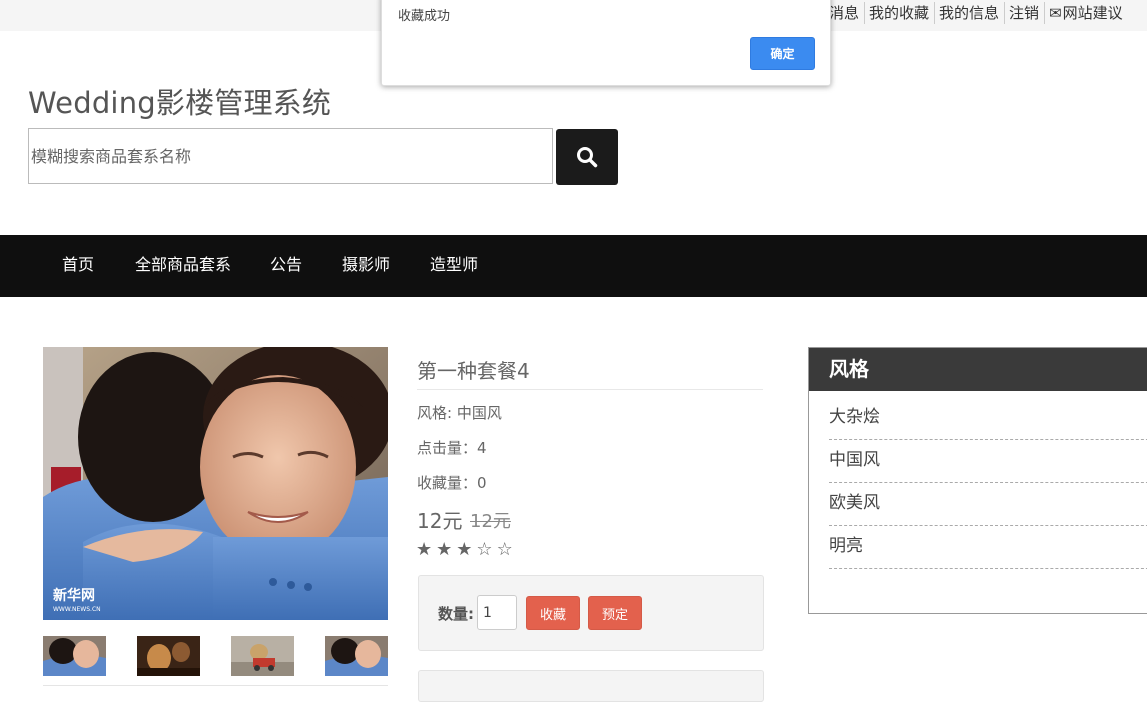 This screenshot has width=1147, height=702. Describe the element at coordinates (1024, 12) in the screenshot. I see `logout-link: 注销` at that location.